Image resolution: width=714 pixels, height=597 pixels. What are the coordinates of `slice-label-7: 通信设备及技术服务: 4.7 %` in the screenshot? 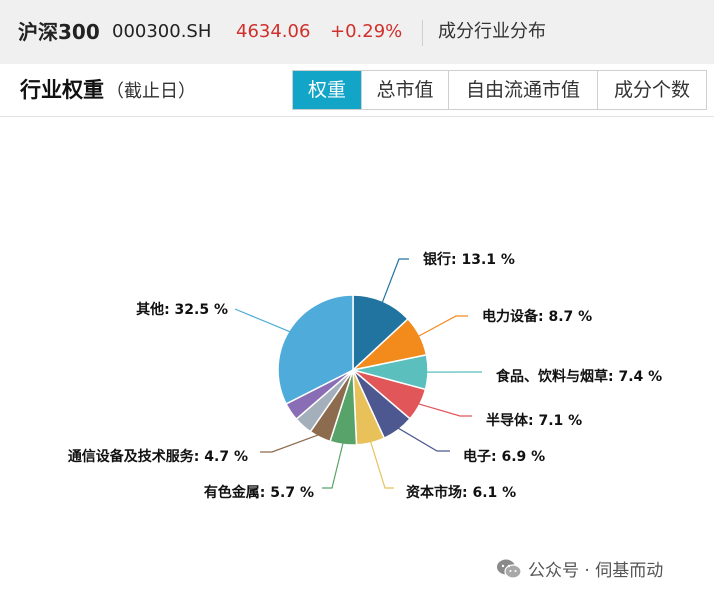 It's located at (158, 456).